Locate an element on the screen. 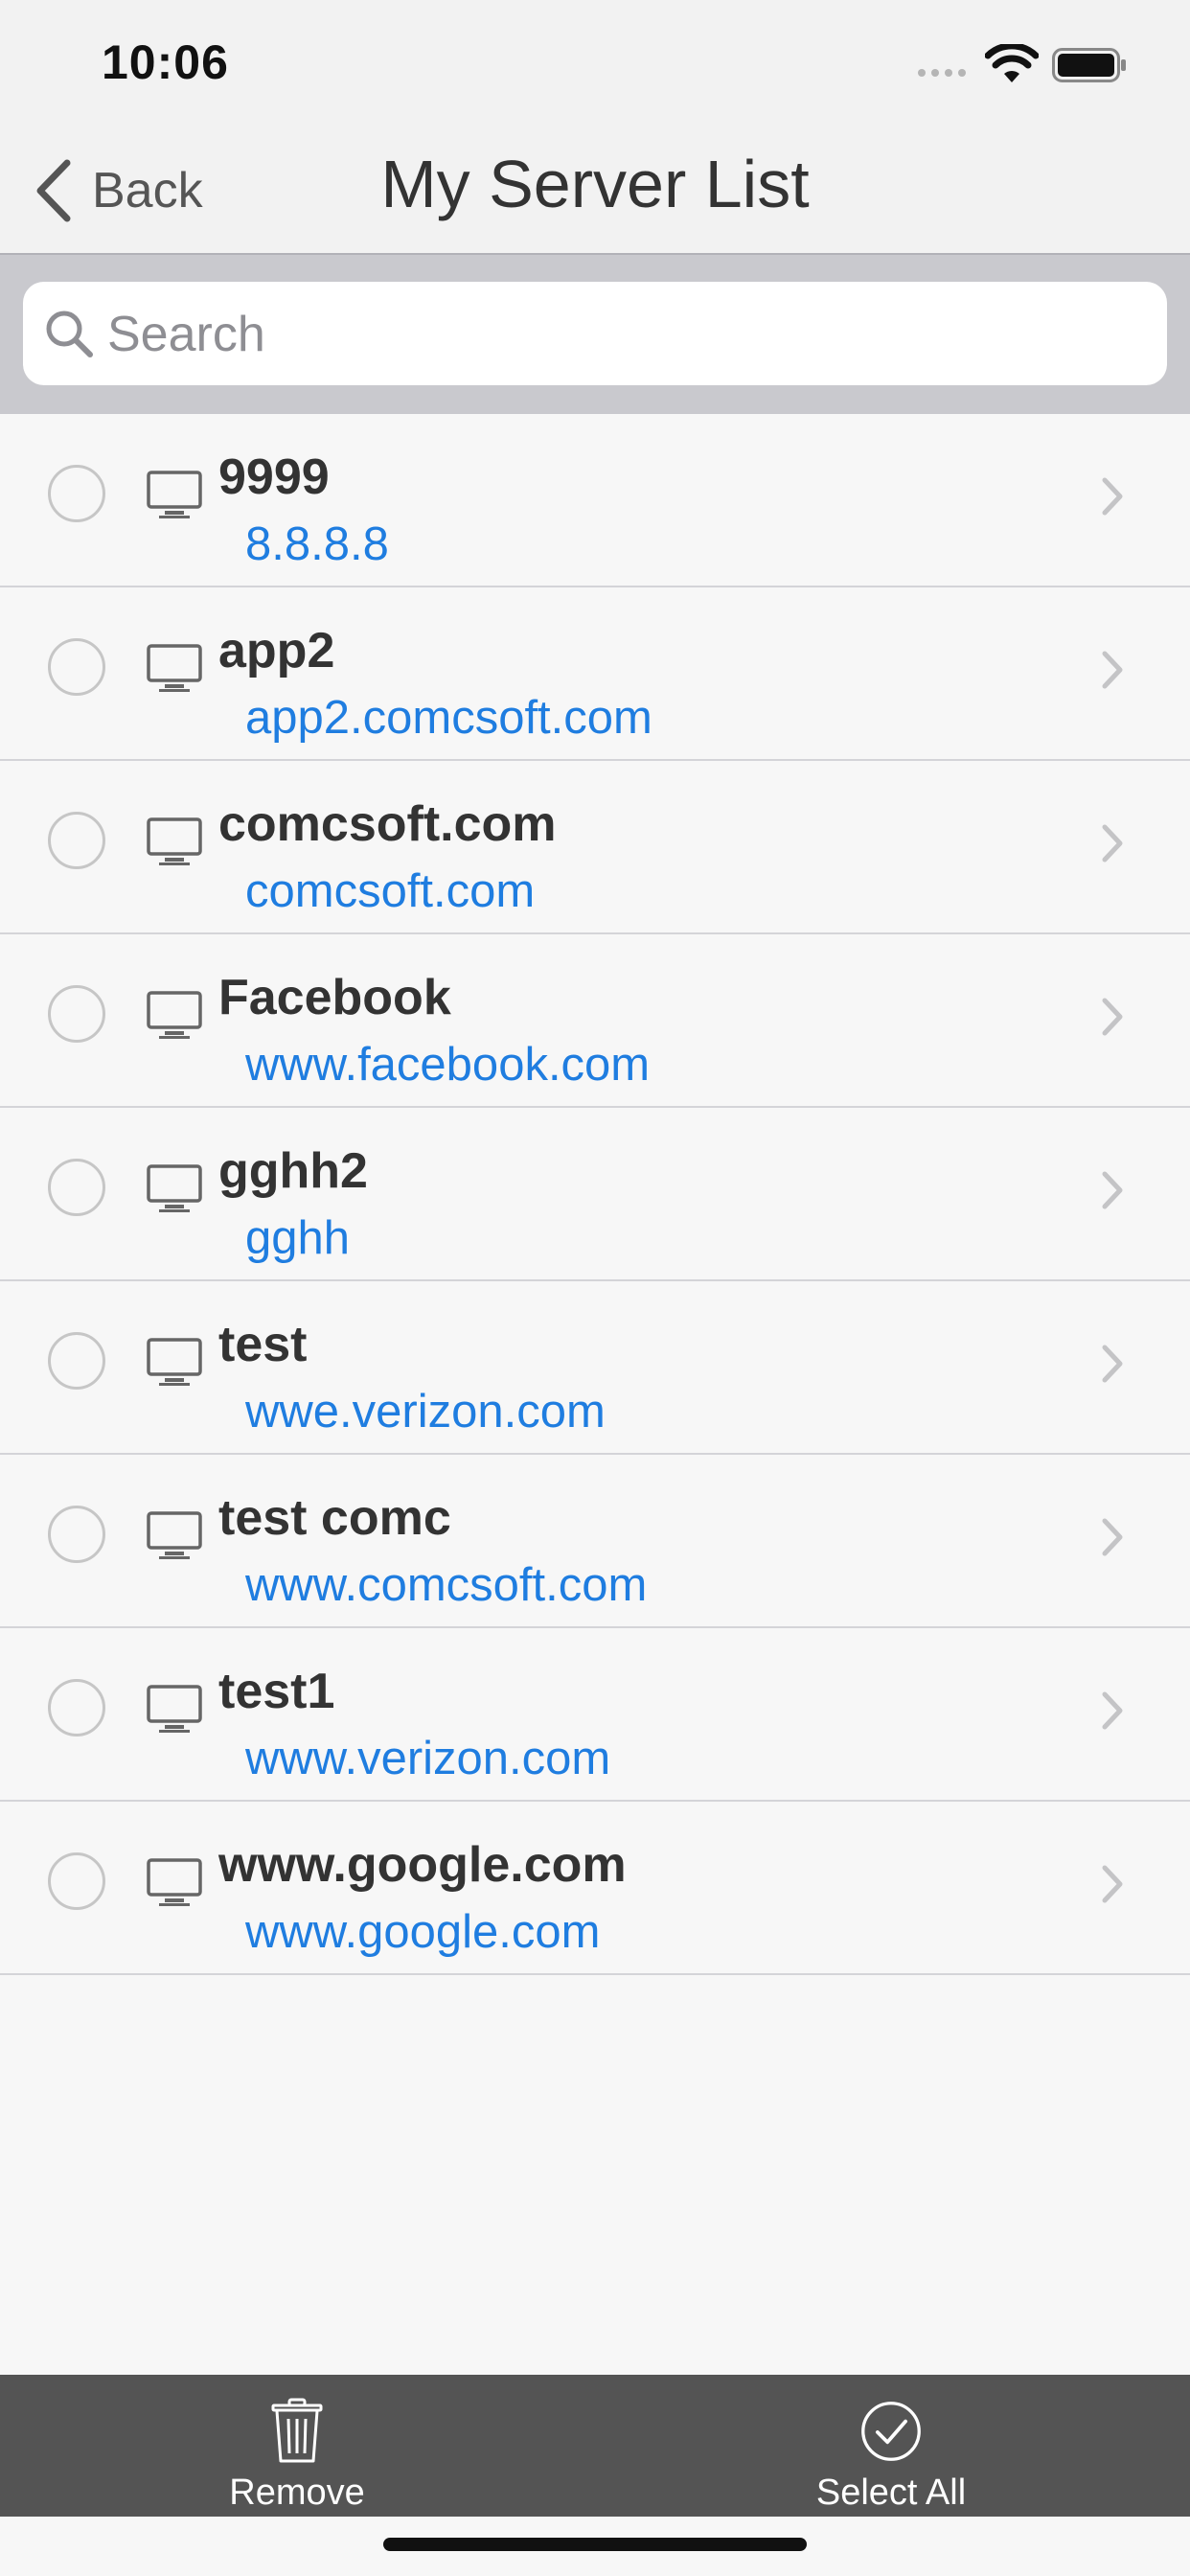  remove-button: Remove is located at coordinates (297, 2446).